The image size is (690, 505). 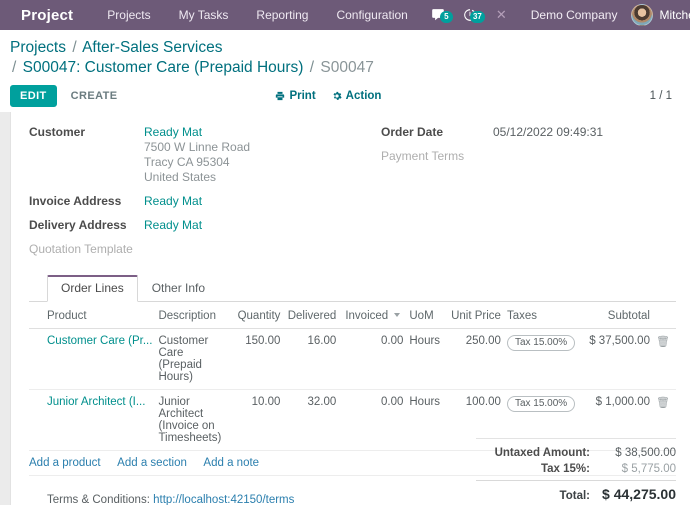 I want to click on menu-item-reporting: Reporting, so click(x=282, y=15).